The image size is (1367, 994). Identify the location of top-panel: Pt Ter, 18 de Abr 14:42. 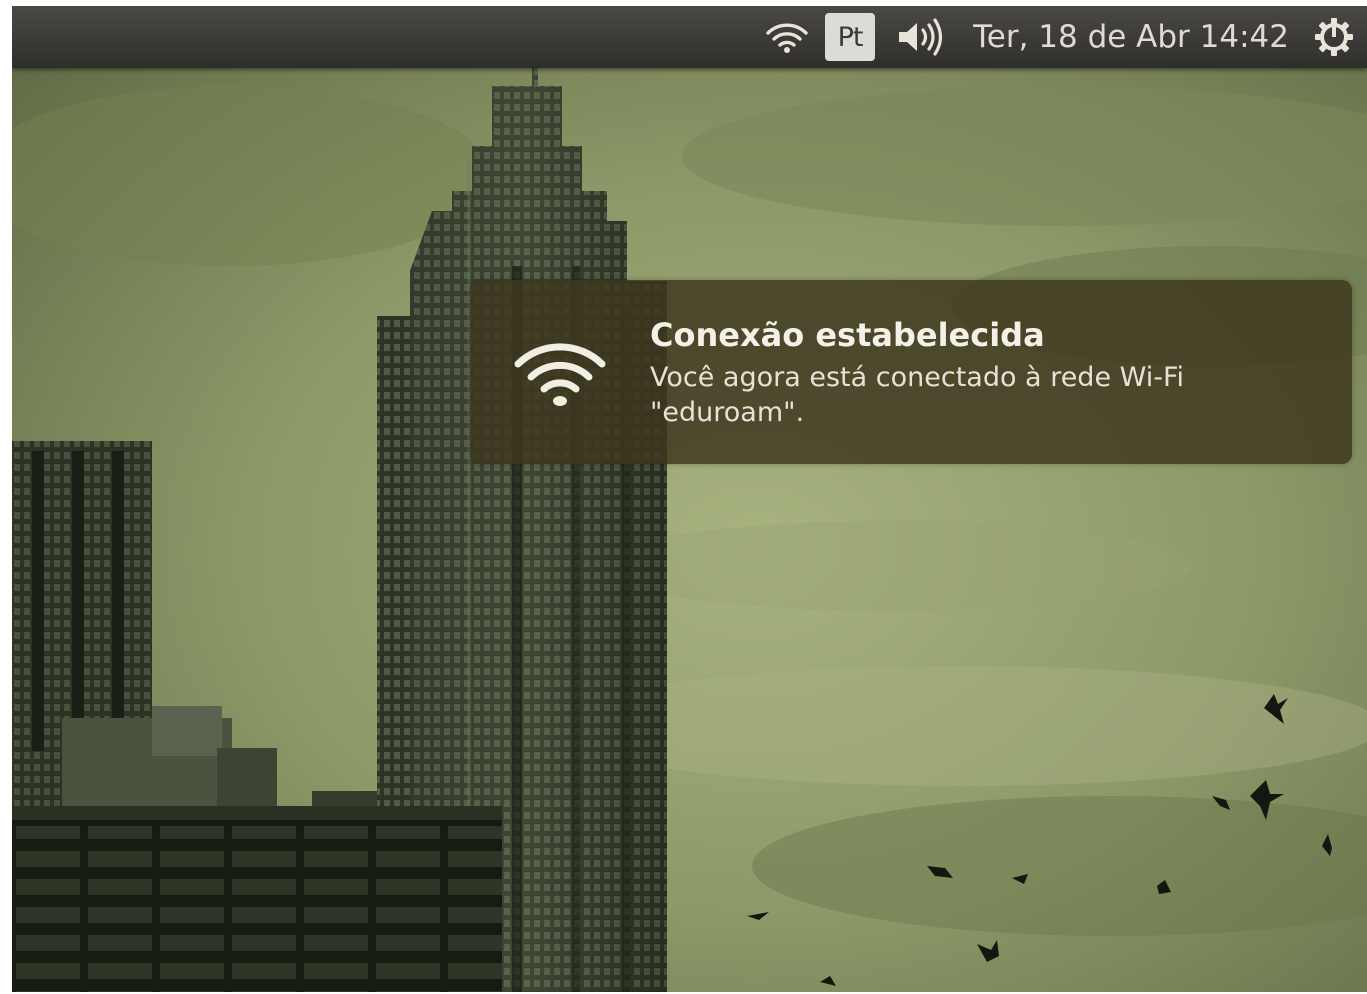
(689, 37).